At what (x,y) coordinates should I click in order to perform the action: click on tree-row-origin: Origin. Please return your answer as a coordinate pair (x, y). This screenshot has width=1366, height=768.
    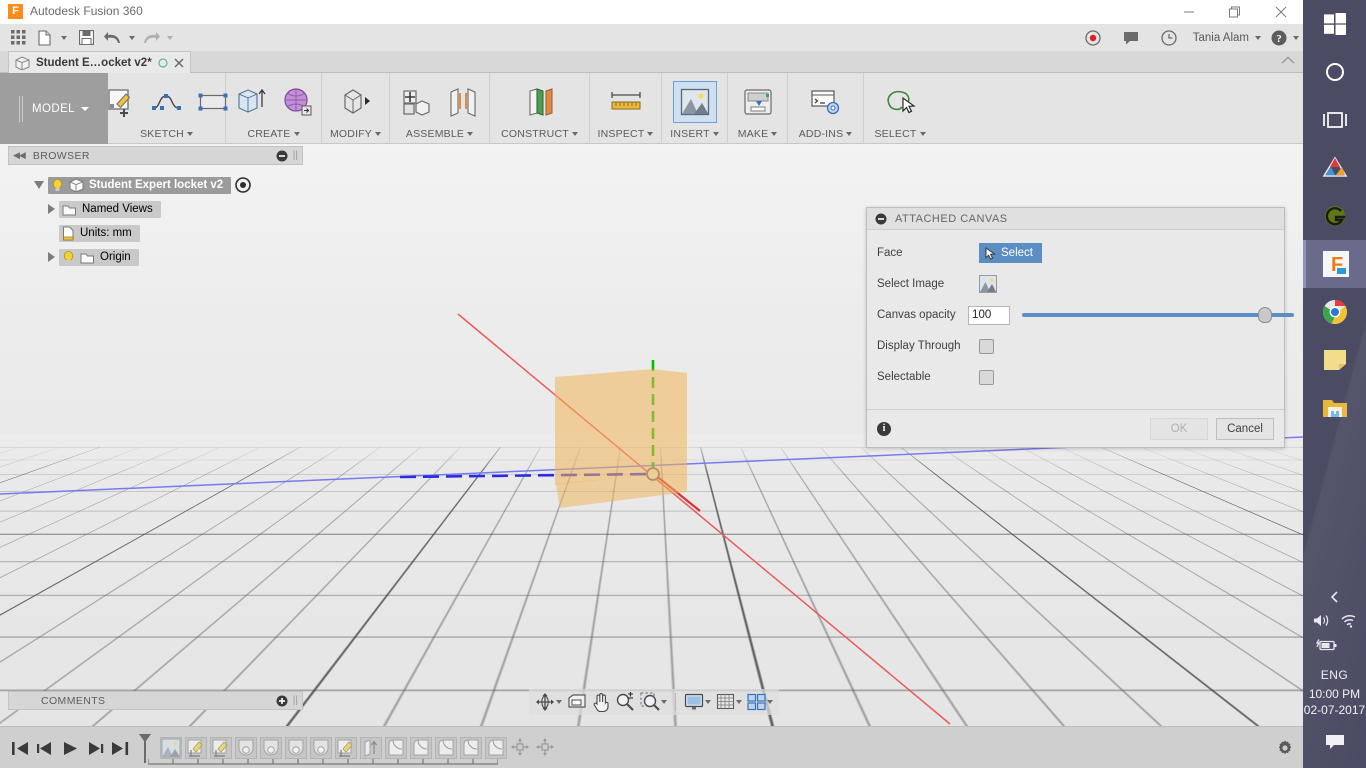
    Looking at the image, I should click on (155, 257).